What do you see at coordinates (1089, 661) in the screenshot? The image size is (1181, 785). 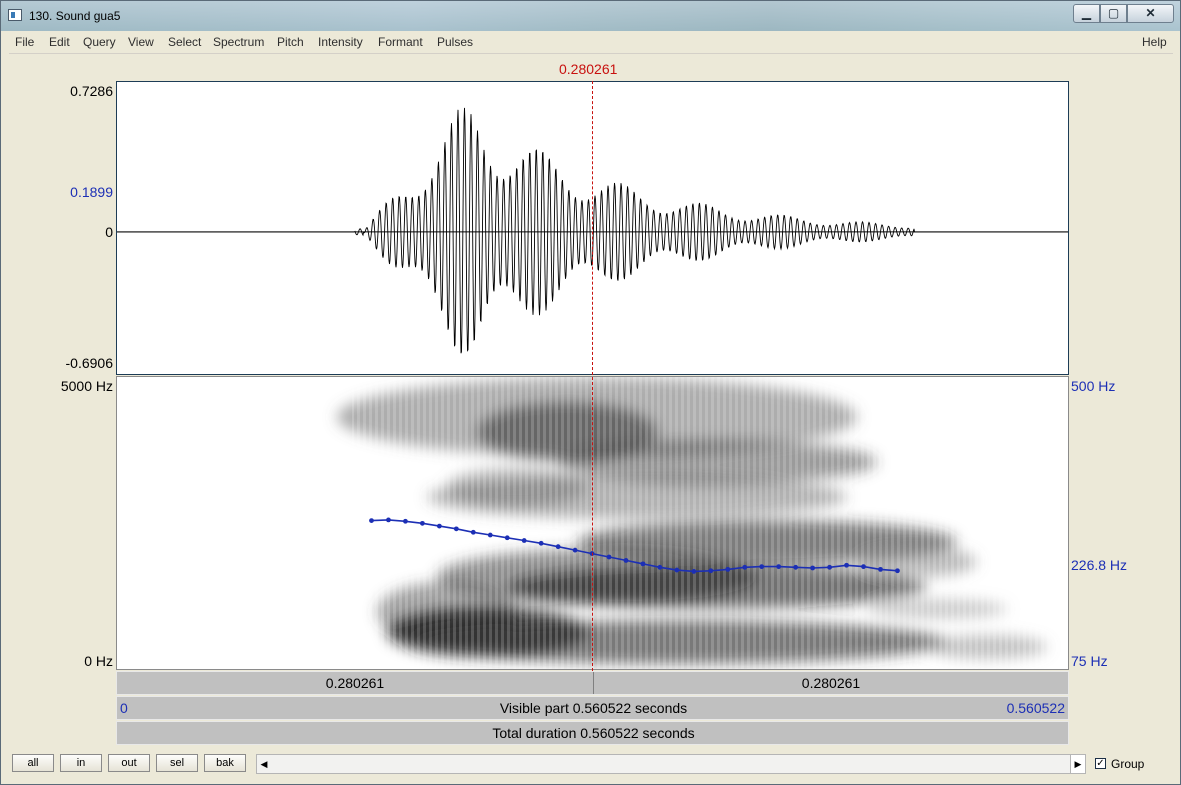 I see `pitch-min-label: 75 Hz` at bounding box center [1089, 661].